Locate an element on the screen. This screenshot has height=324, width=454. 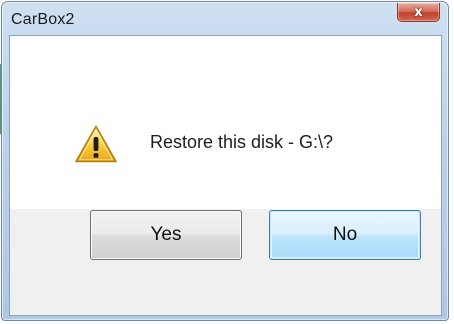
close-button: x is located at coordinates (418, 12).